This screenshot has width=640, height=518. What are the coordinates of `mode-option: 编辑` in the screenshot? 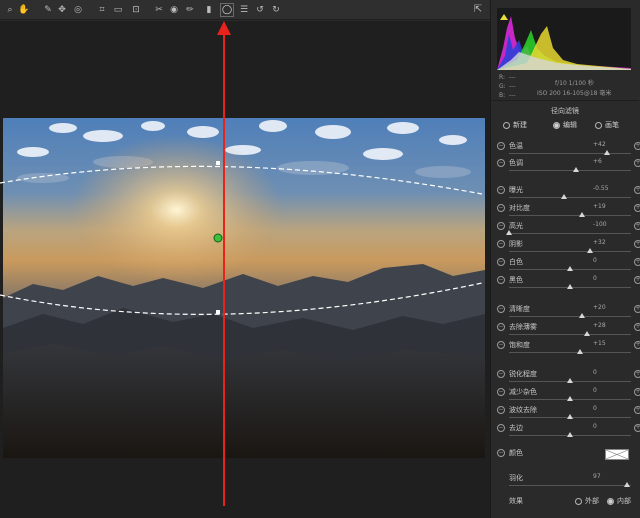 It's located at (565, 125).